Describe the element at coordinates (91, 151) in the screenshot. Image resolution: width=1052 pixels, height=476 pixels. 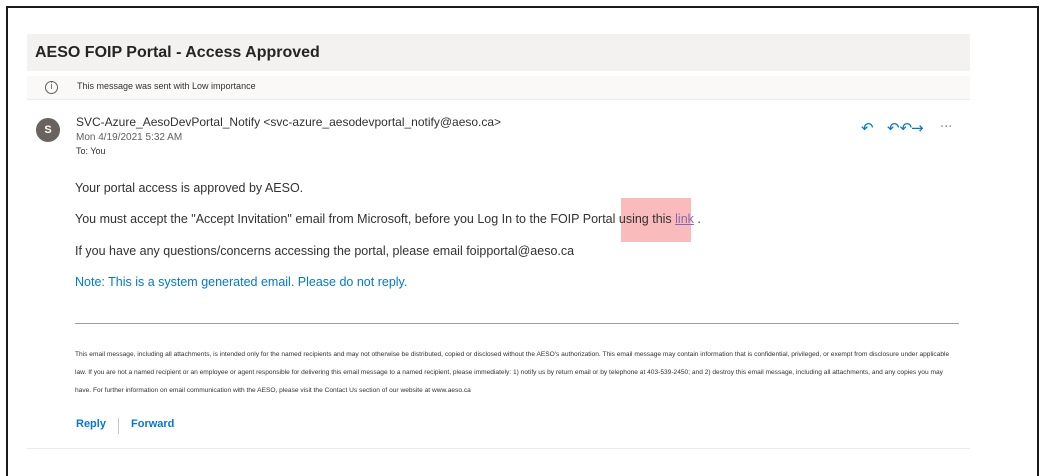
I see `recipients: To: You` at that location.